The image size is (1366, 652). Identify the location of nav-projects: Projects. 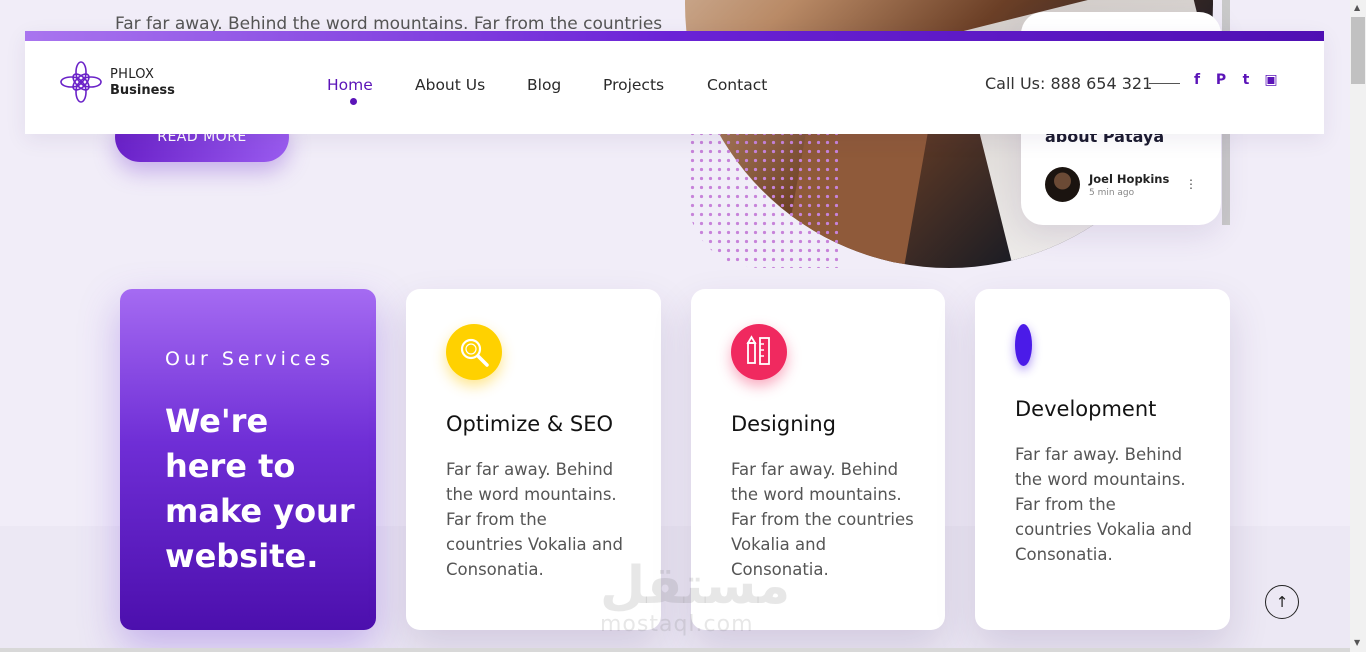
(633, 85).